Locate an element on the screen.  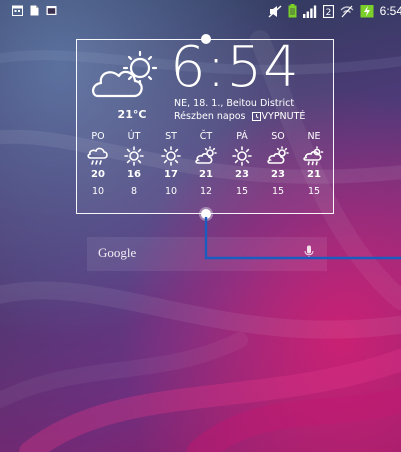
file-icon is located at coordinates (34, 10).